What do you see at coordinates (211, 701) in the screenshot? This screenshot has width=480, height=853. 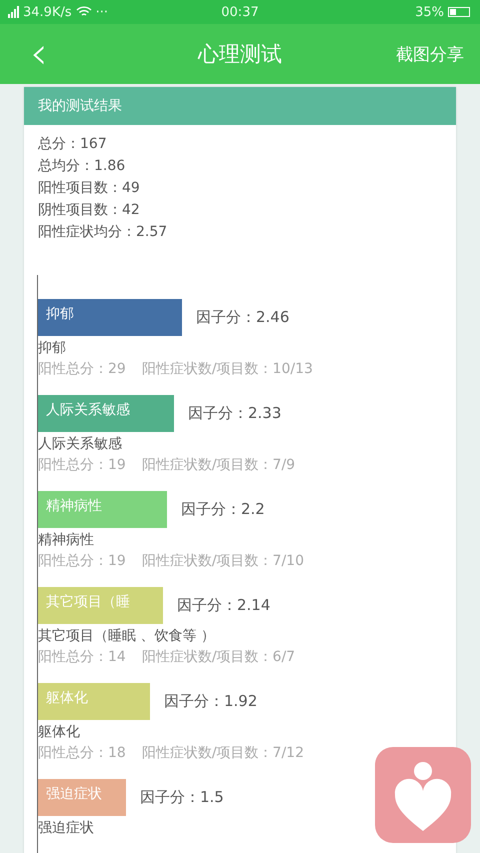 I see `factor-score: 因子分：1.92` at bounding box center [211, 701].